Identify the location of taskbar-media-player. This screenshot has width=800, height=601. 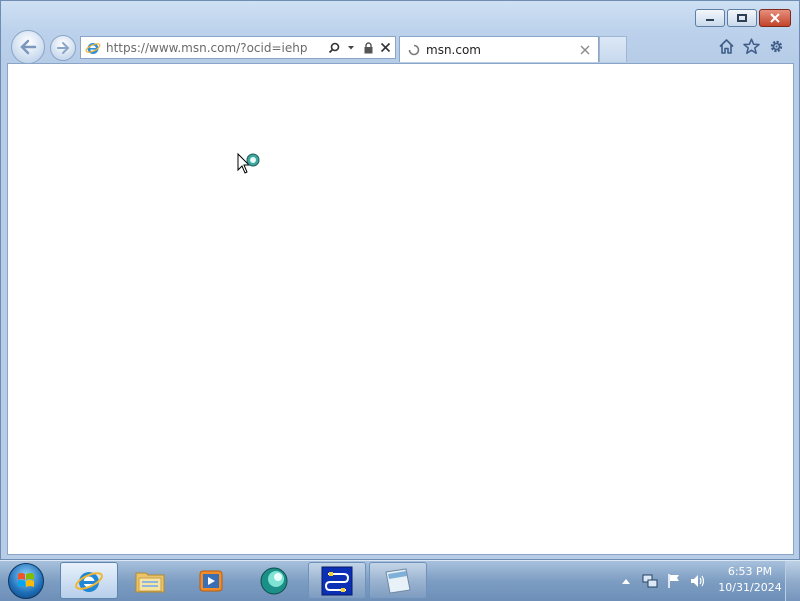
(211, 580).